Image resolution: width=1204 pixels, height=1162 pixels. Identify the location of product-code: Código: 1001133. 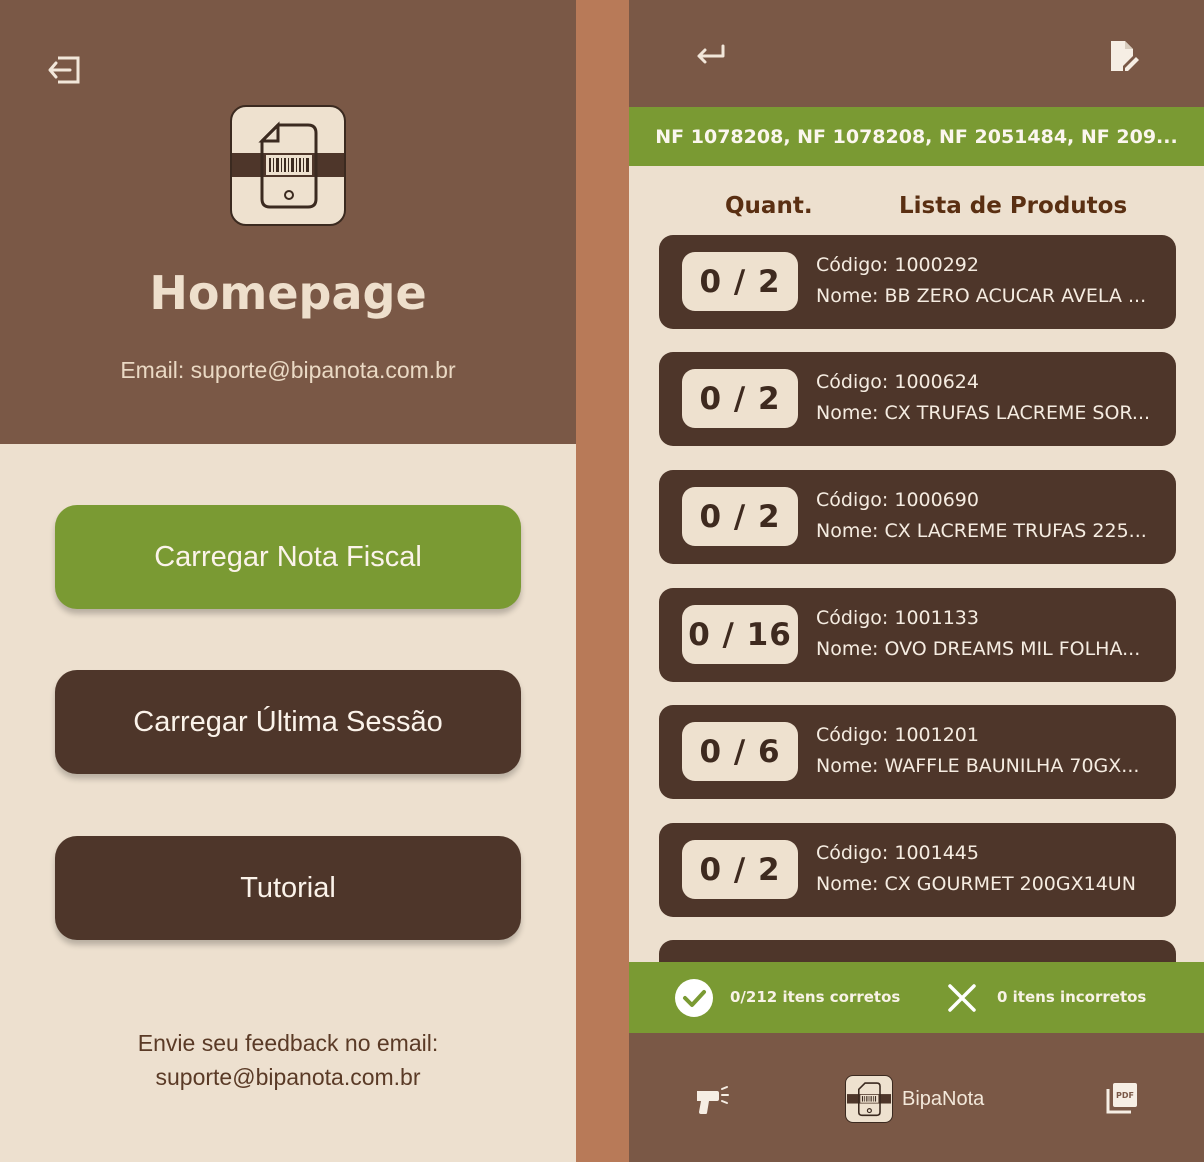
(897, 618).